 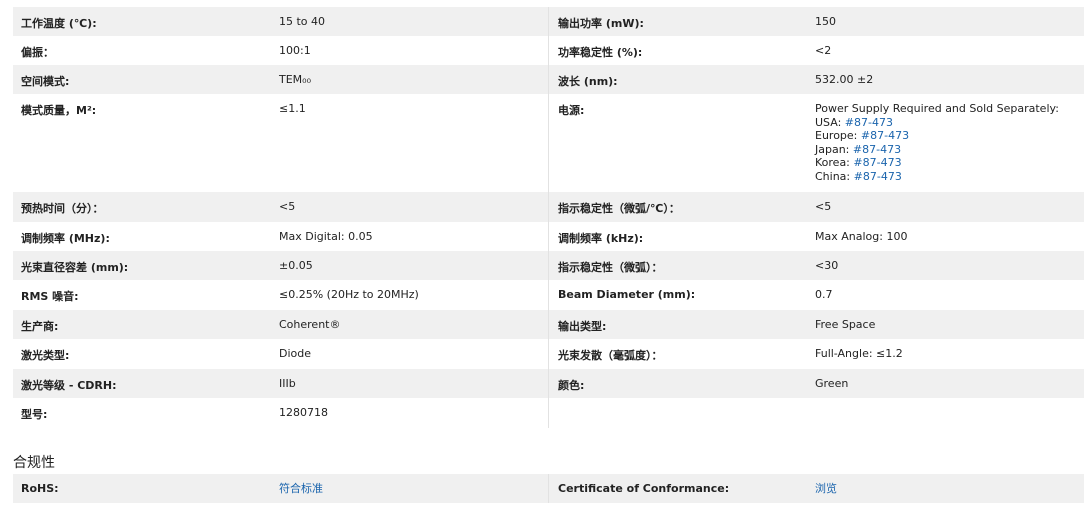 What do you see at coordinates (302, 21) in the screenshot?
I see `spec-value: 15 to 40` at bounding box center [302, 21].